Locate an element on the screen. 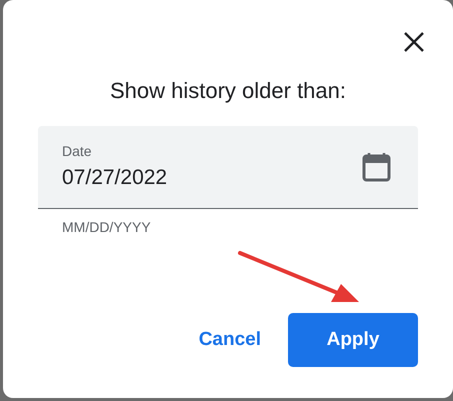 The width and height of the screenshot is (453, 401). field-value: 07/27/2022 is located at coordinates (115, 178).